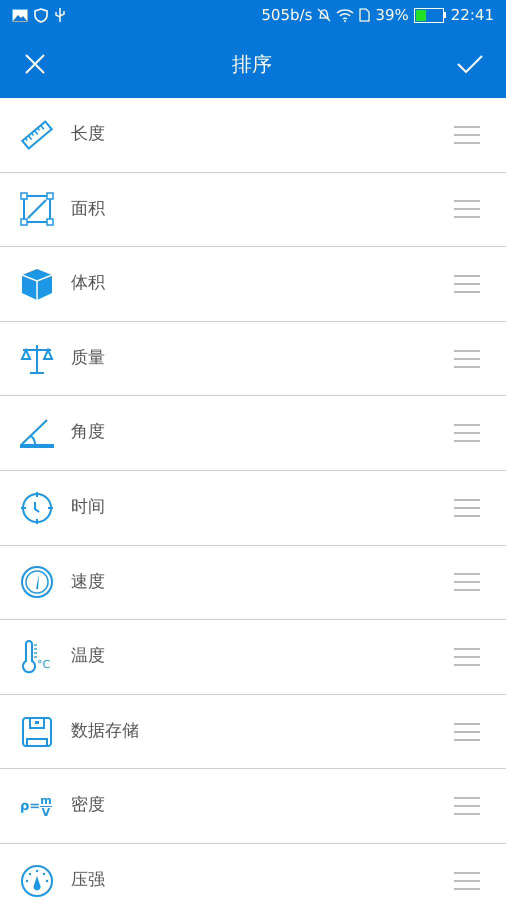 This screenshot has height=900, width=506. Describe the element at coordinates (88, 880) in the screenshot. I see `item-label: 压强` at that location.